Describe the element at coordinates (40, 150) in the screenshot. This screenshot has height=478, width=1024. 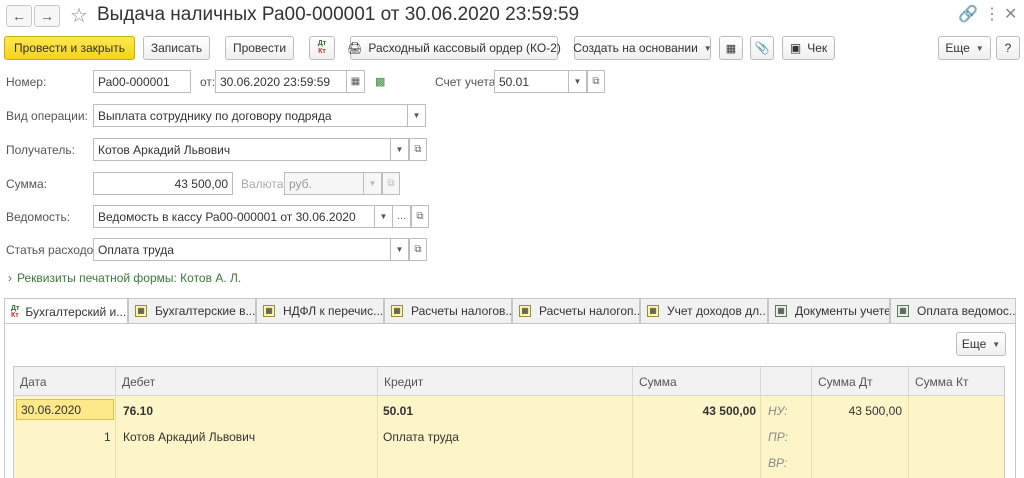
I see `recipient-label: Получатель:` at that location.